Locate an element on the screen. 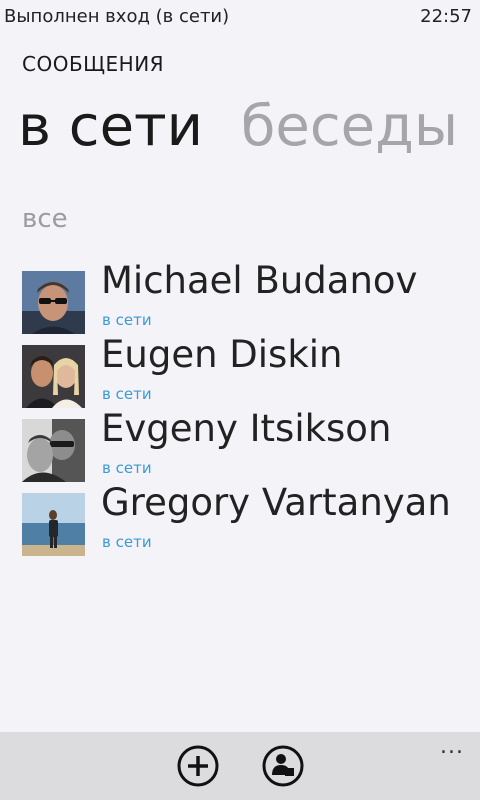  clock: 22:57 is located at coordinates (446, 16).